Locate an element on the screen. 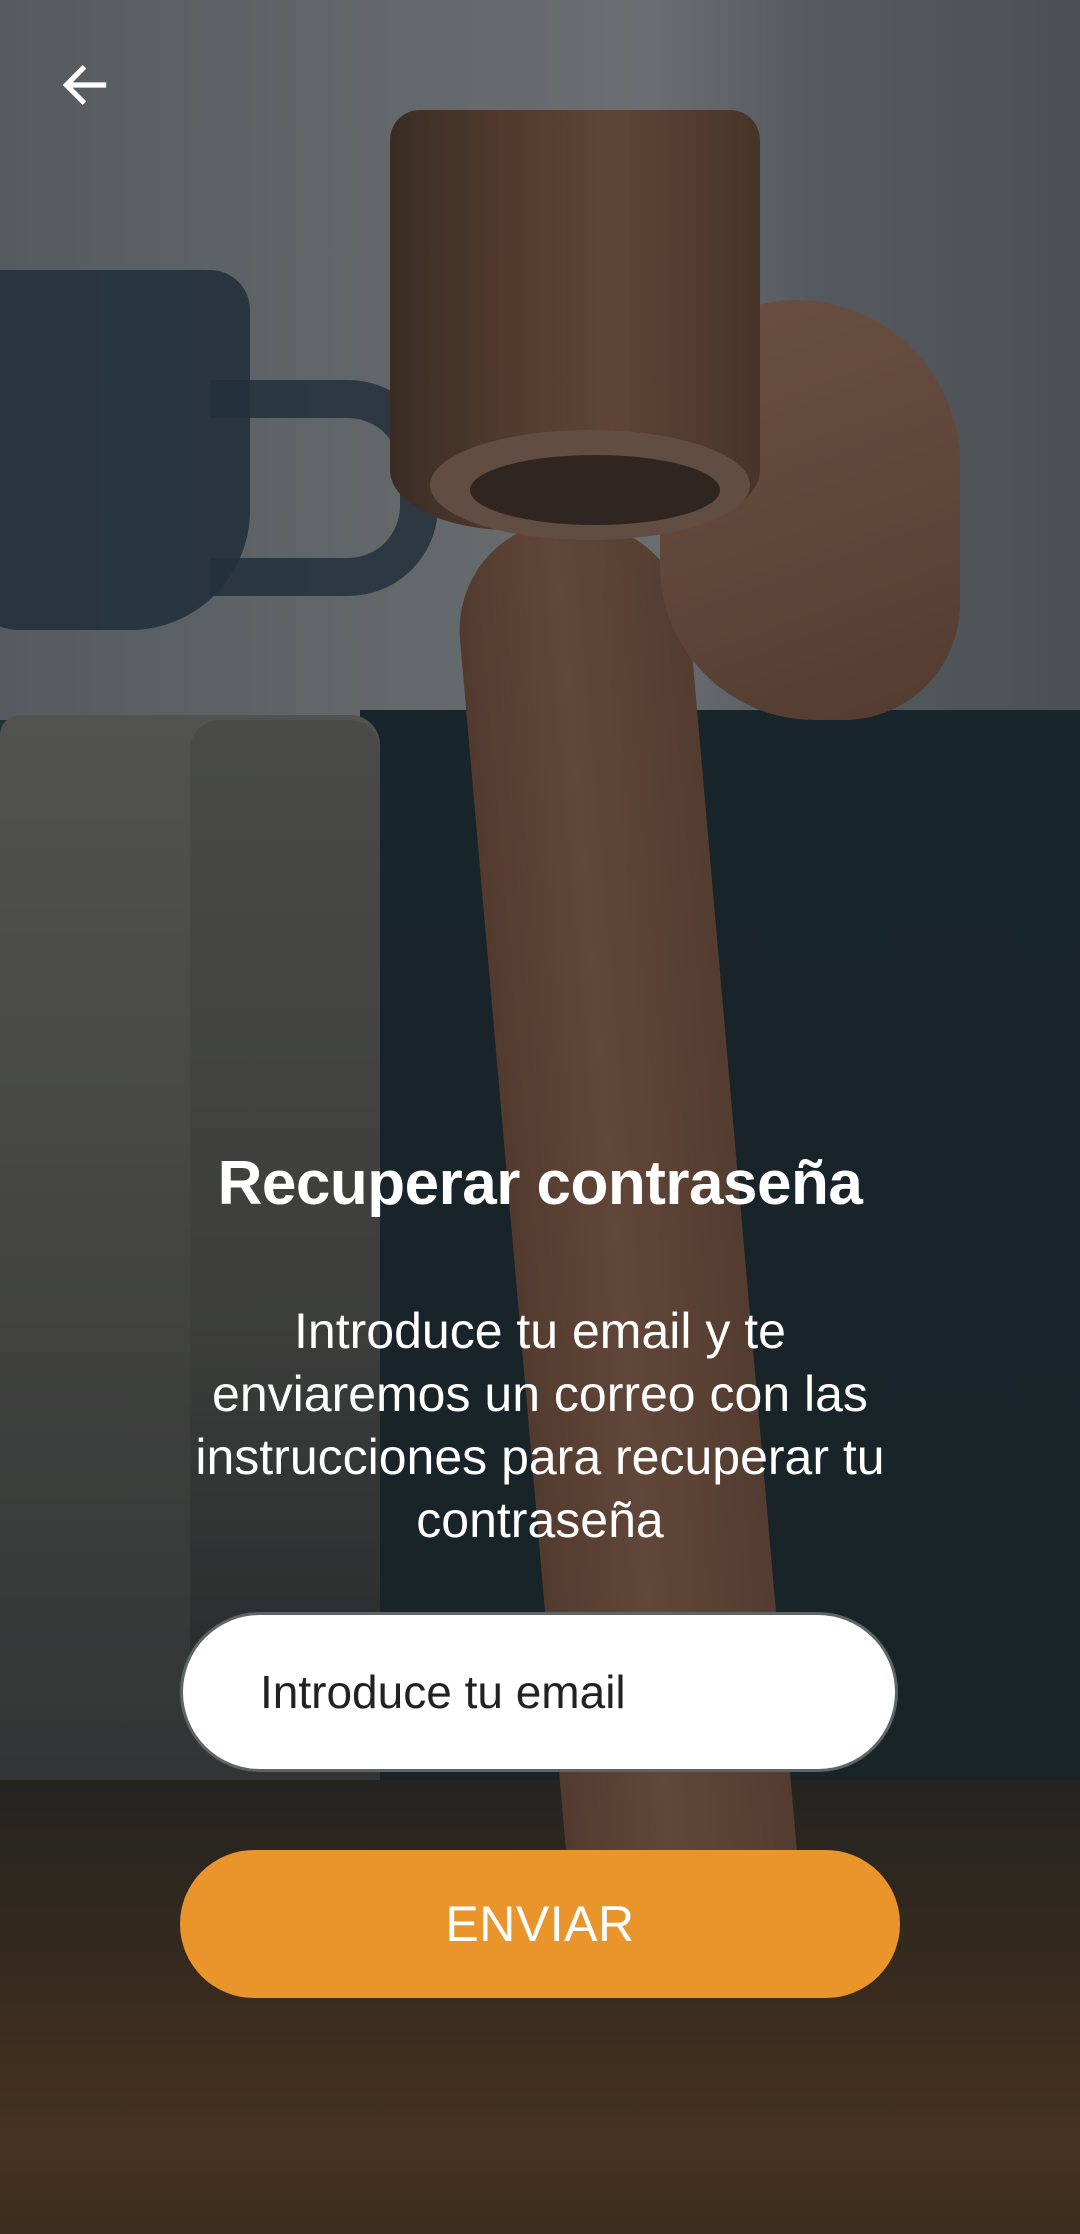  send-button: ENVIAR is located at coordinates (540, 1924).